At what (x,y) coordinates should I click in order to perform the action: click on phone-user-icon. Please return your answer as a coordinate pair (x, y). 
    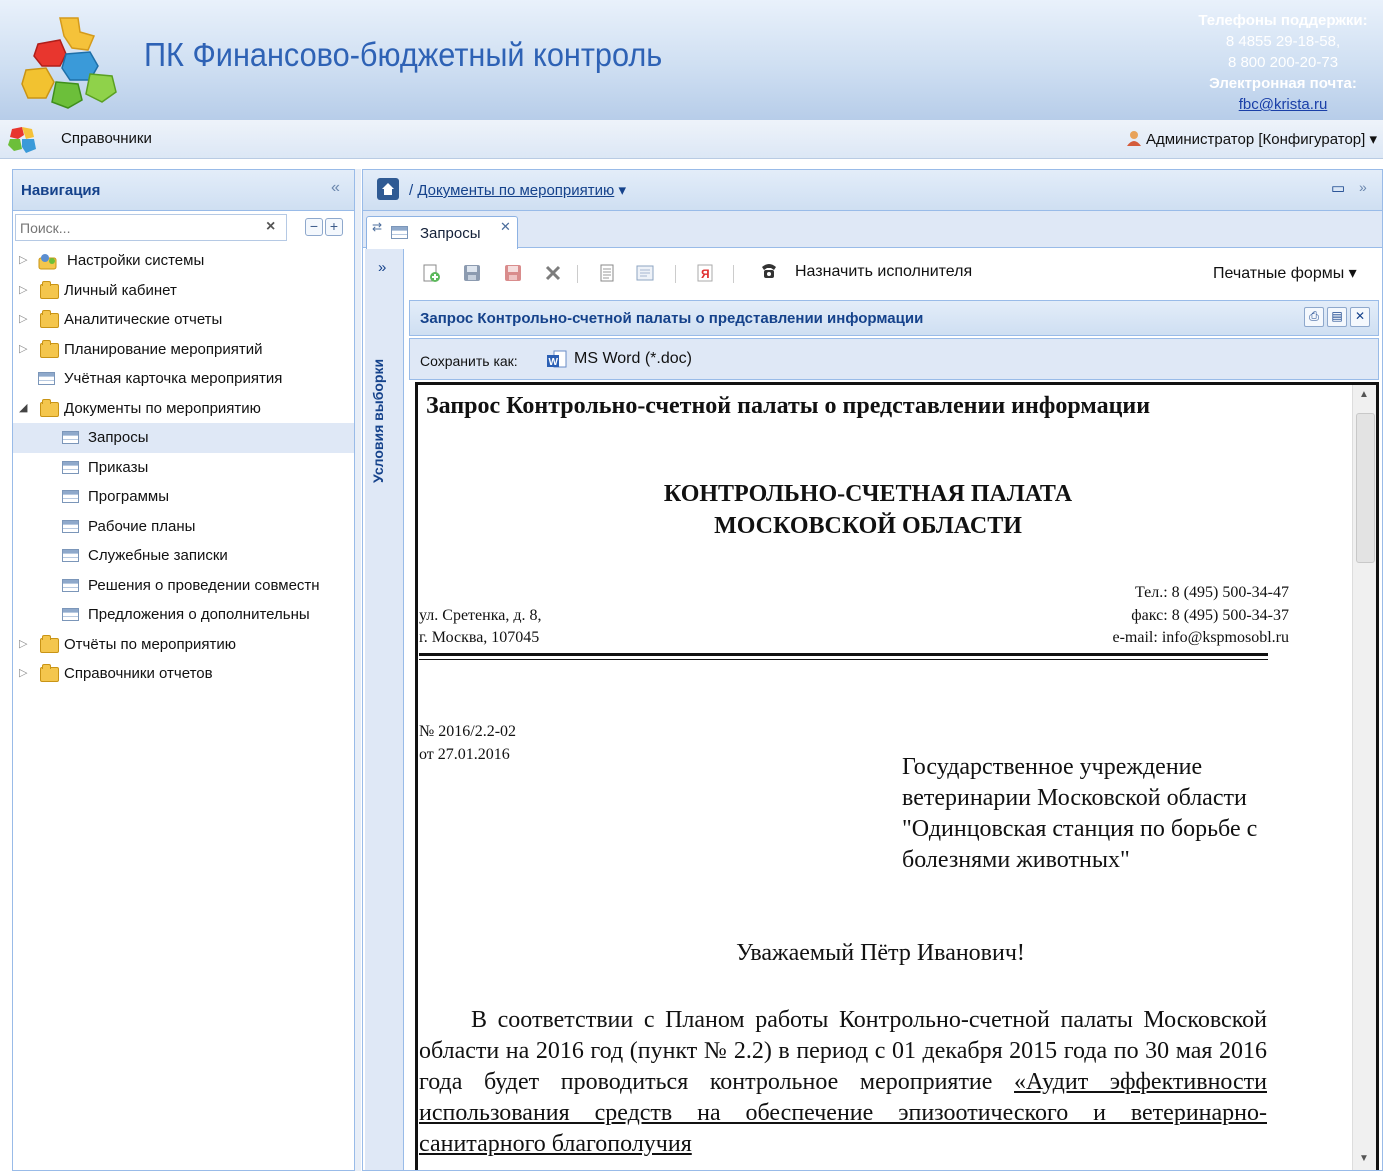
    Looking at the image, I should click on (769, 271).